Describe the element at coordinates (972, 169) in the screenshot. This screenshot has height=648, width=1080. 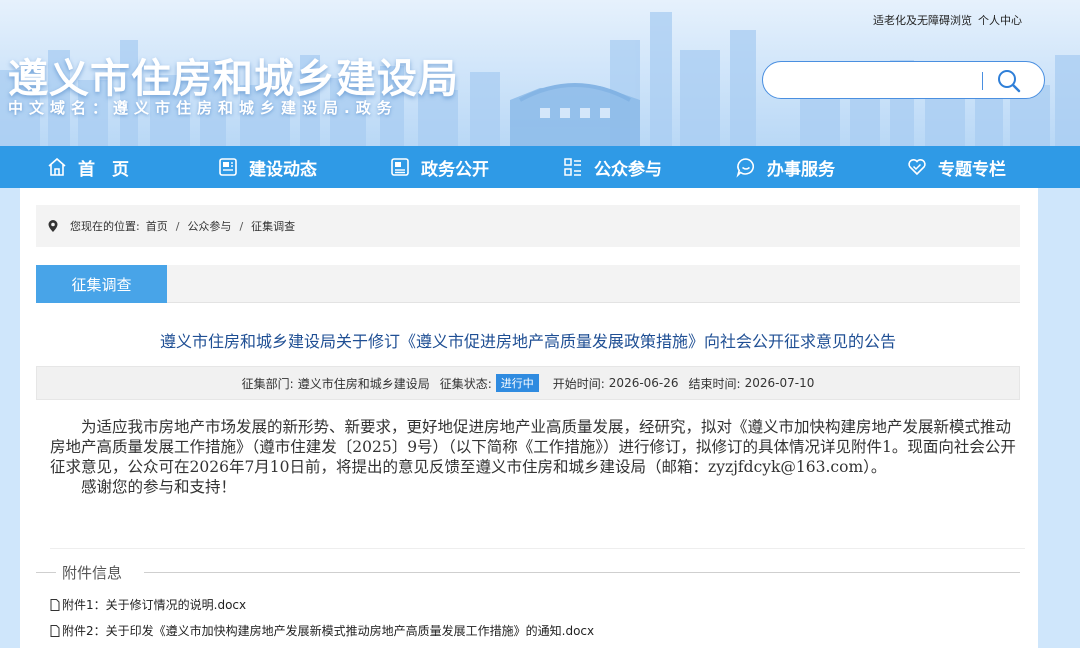
I see `nav-label: 专题专栏` at that location.